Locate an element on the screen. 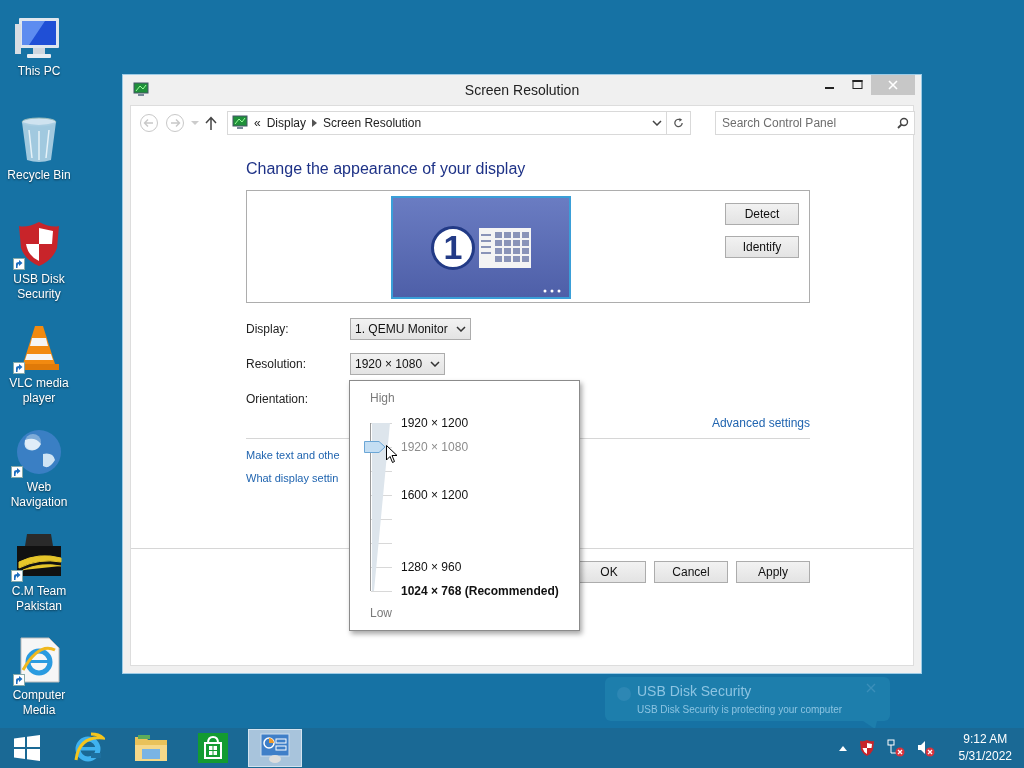  resolution-option: 1920 × 1200 is located at coordinates (435, 423).